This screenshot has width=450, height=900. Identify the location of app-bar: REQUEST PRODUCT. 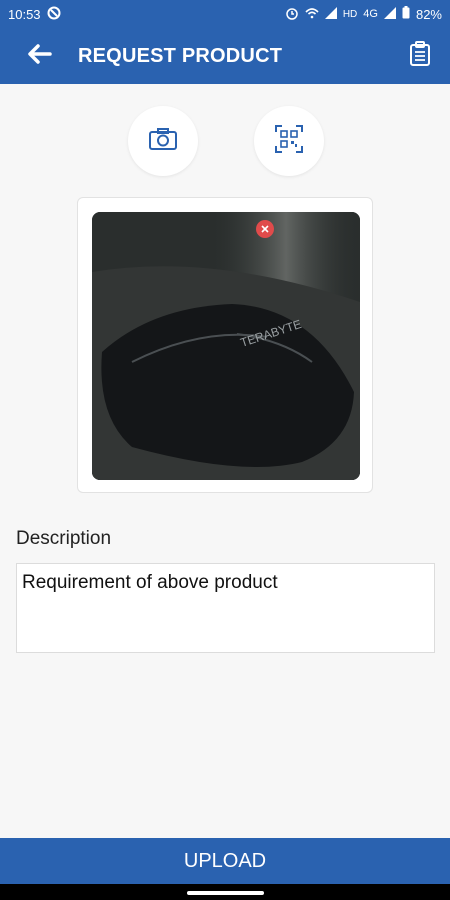
(225, 56).